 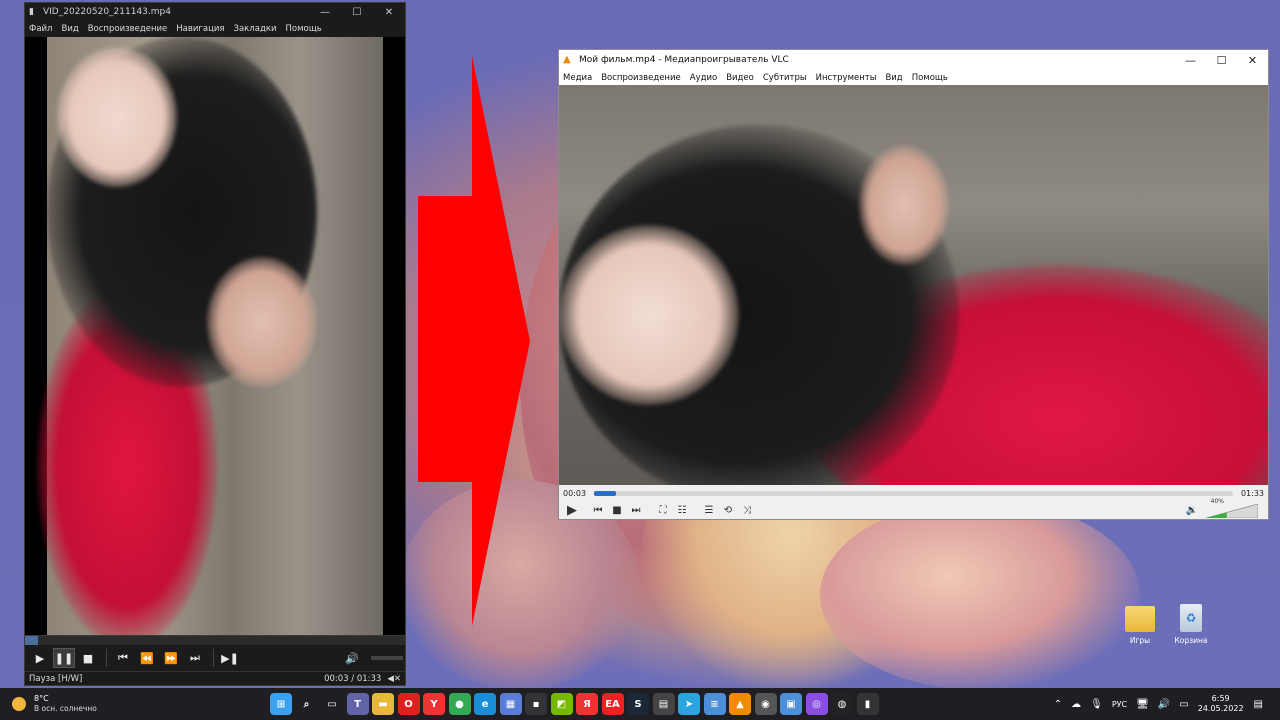 I want to click on menu-navigate: Навигация, so click(x=200, y=29).